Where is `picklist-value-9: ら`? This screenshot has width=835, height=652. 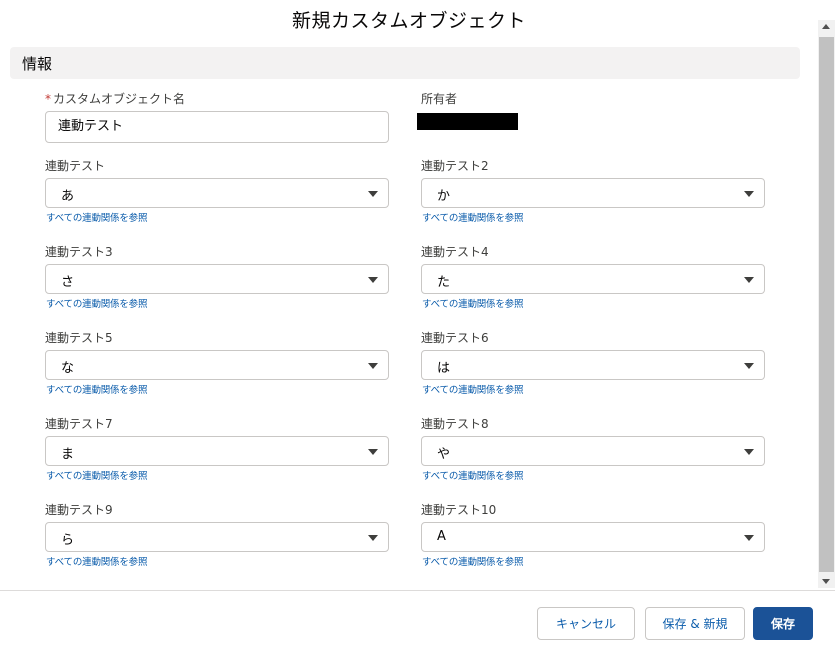
picklist-value-9: ら is located at coordinates (68, 540).